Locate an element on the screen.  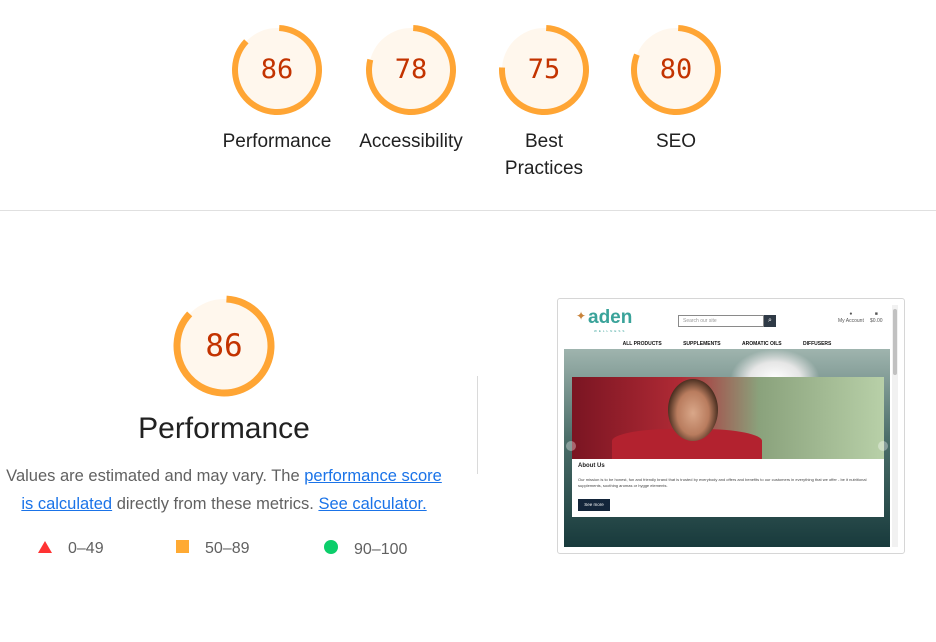
bag-icon: ■ is located at coordinates (876, 314).